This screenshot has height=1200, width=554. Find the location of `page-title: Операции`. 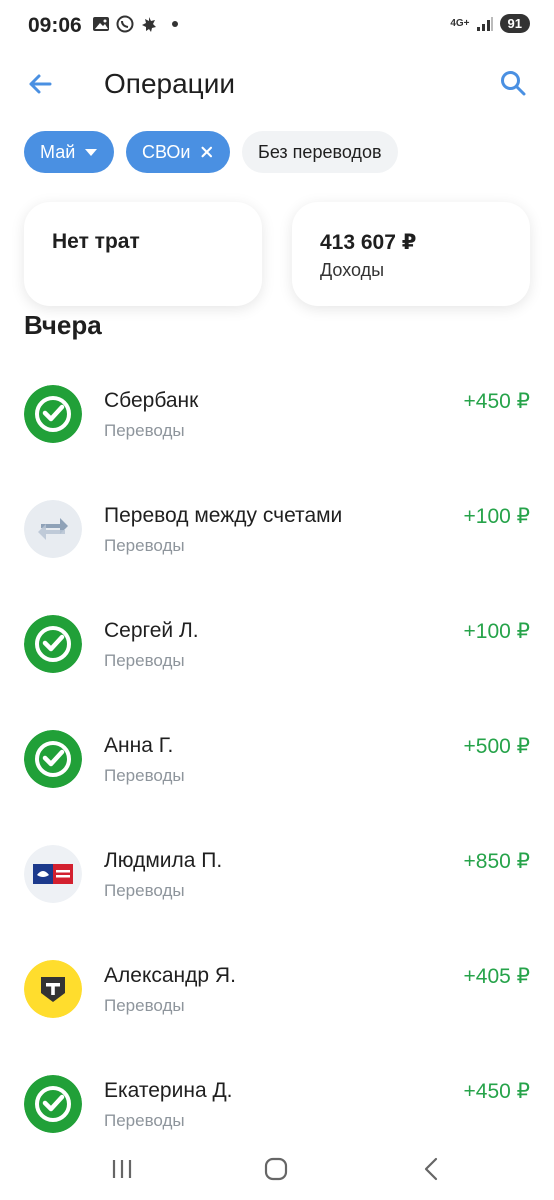

page-title: Операции is located at coordinates (169, 83).